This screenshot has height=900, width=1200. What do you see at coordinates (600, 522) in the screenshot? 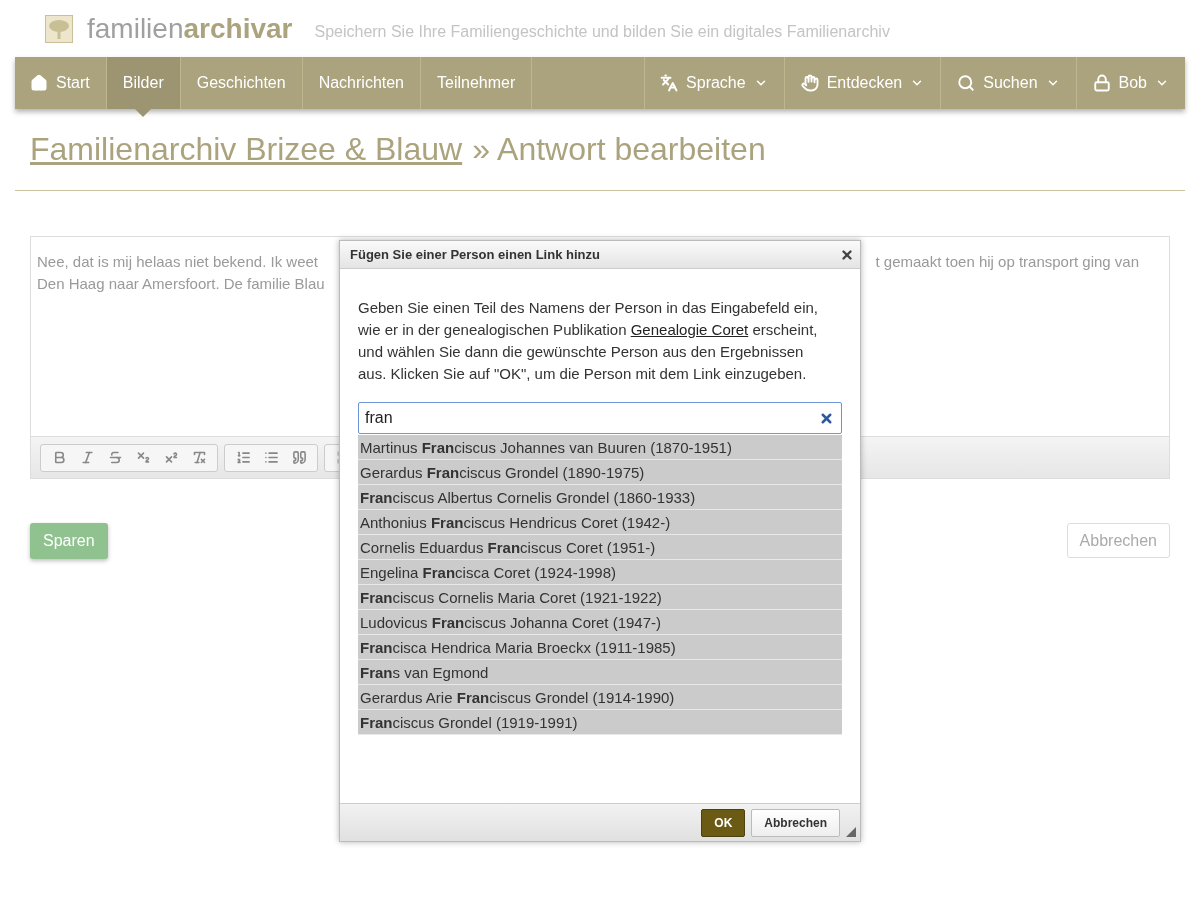
I see `result-item: Anthonius Franciscus Hendricus Coret (1942-)` at bounding box center [600, 522].